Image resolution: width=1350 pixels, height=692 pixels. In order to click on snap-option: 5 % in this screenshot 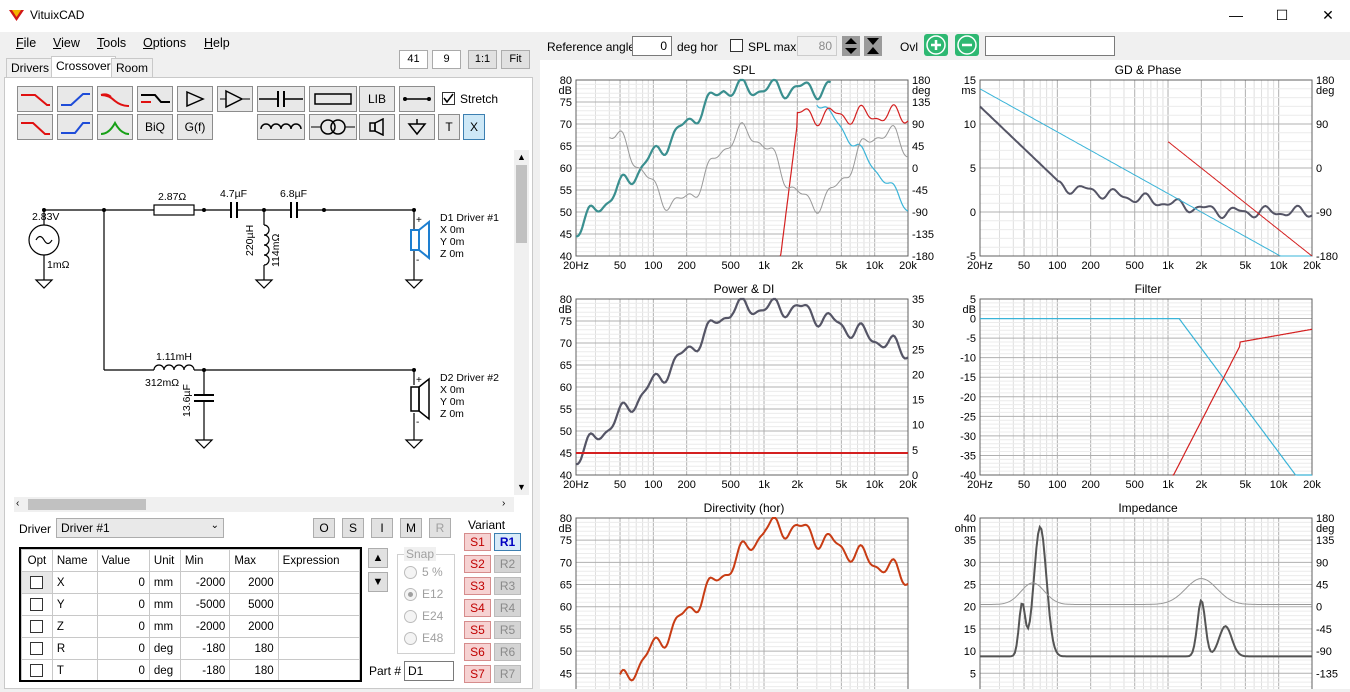, I will do `click(423, 572)`.